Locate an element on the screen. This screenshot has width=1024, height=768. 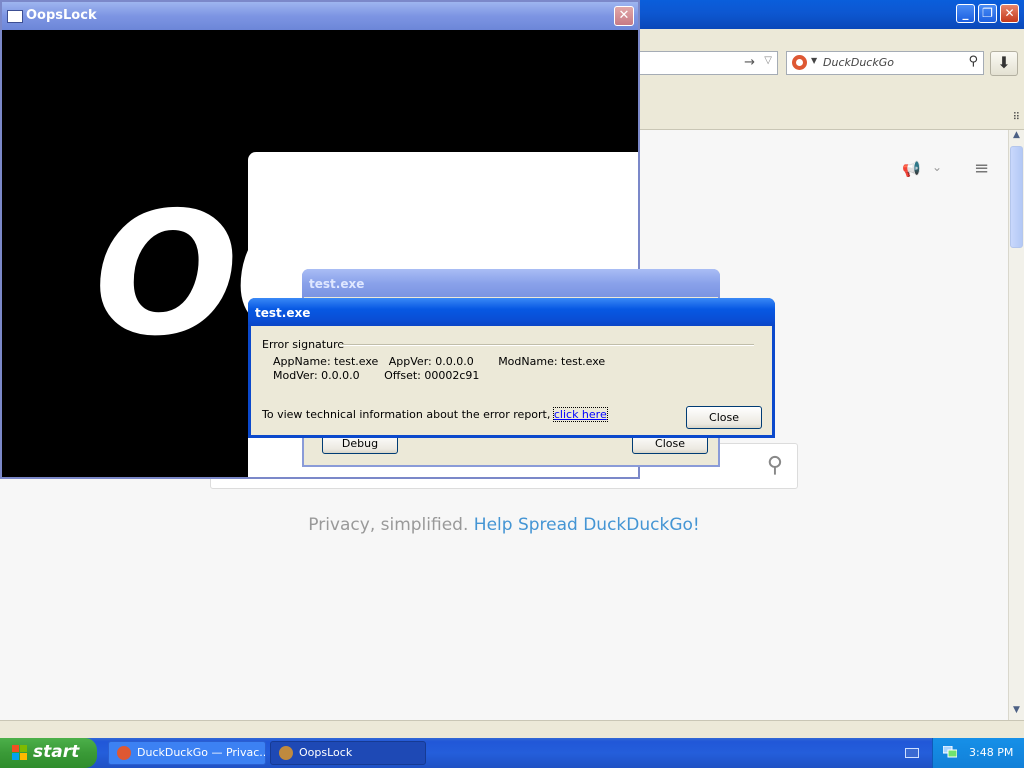
click-here-link: click here is located at coordinates (580, 414).